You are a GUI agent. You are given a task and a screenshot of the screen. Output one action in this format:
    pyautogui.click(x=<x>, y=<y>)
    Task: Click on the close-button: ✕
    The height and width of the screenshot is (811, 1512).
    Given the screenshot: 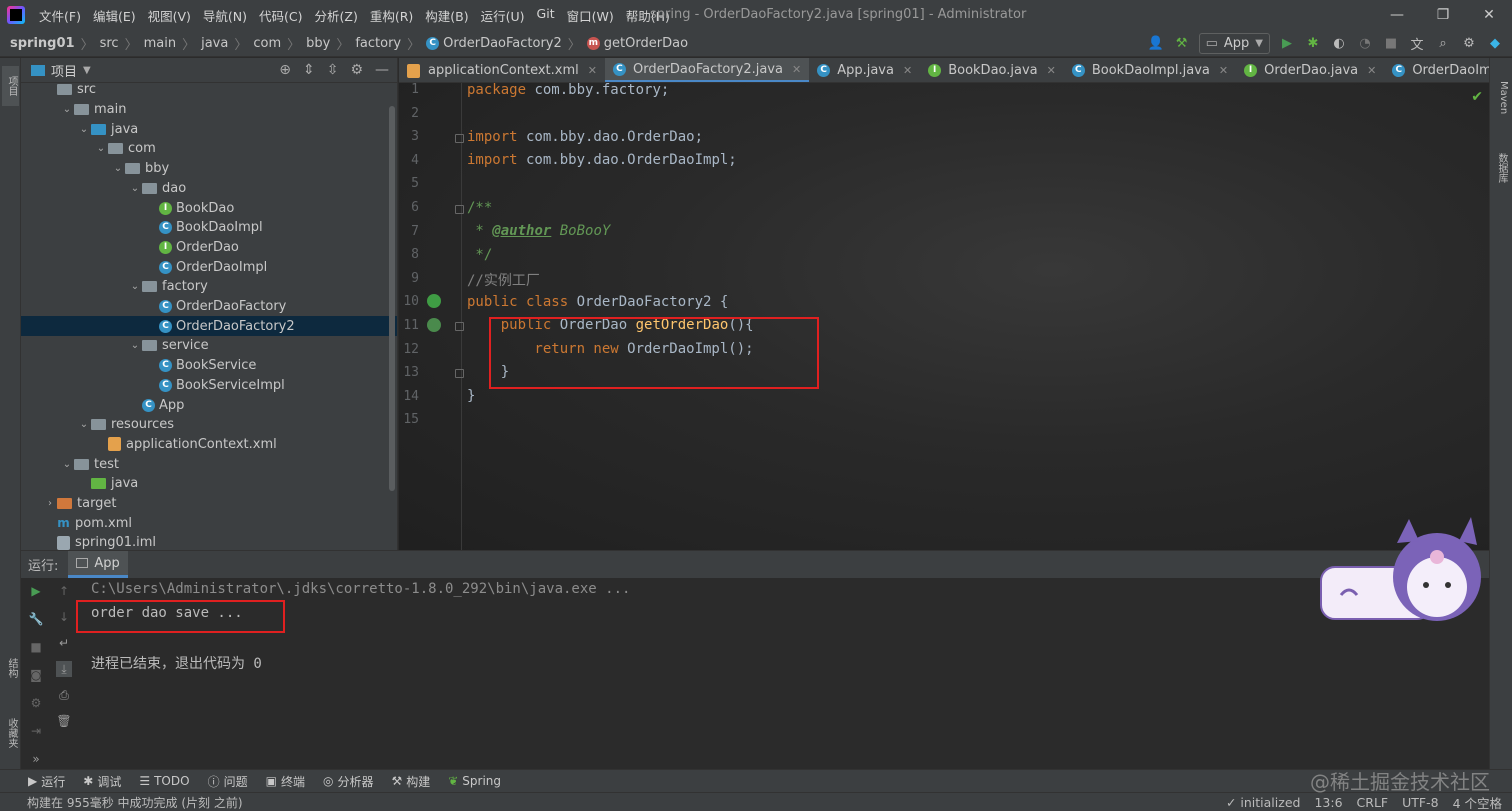 What is the action you would take?
    pyautogui.click(x=1489, y=15)
    